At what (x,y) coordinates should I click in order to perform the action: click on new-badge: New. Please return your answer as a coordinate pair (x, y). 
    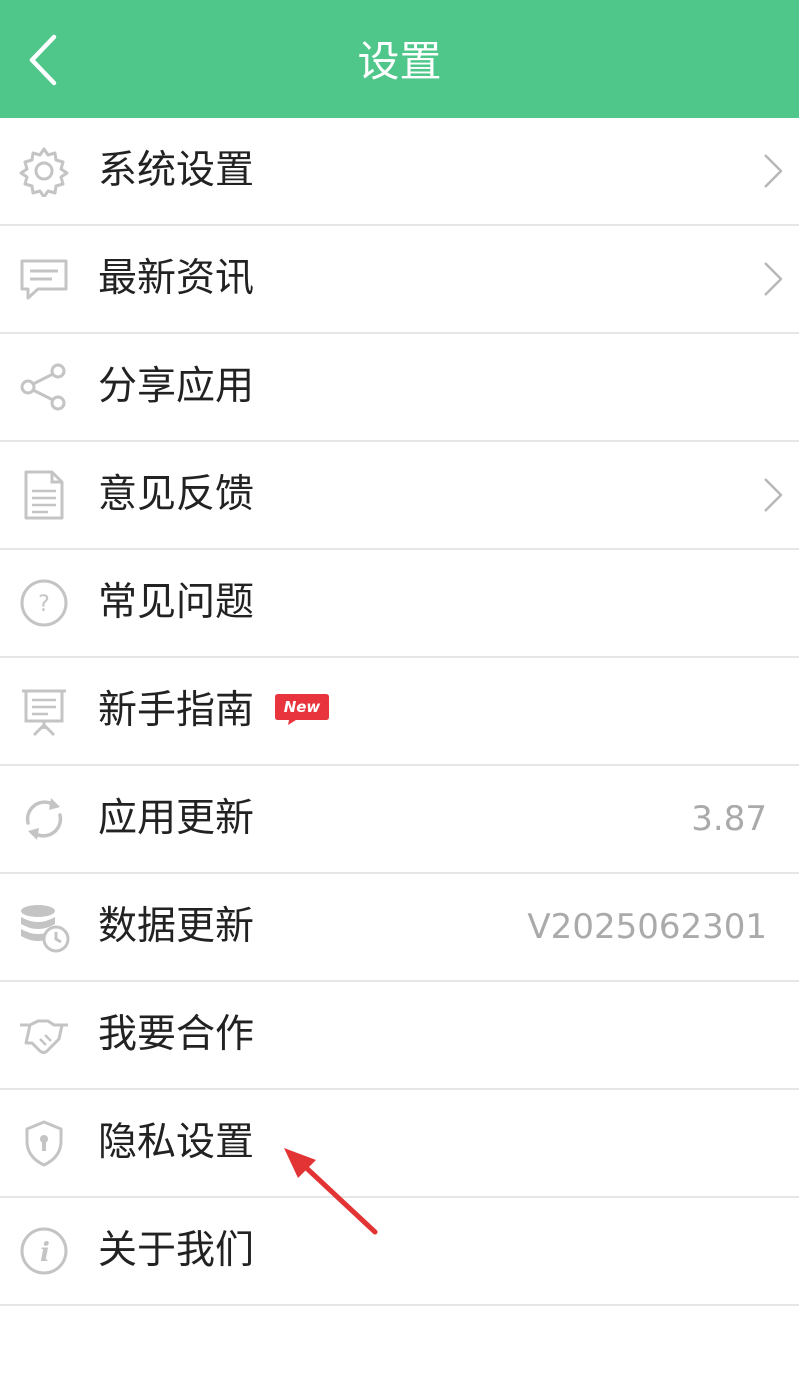
    Looking at the image, I should click on (302, 709).